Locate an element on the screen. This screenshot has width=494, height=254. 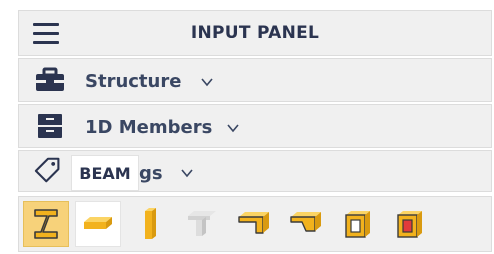
hollow-box-section-icon is located at coordinates (357, 224).